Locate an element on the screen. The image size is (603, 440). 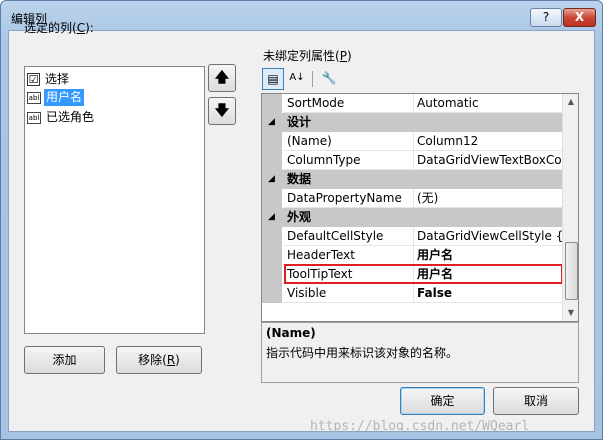
remove-button: 移除(R) is located at coordinates (159, 360).